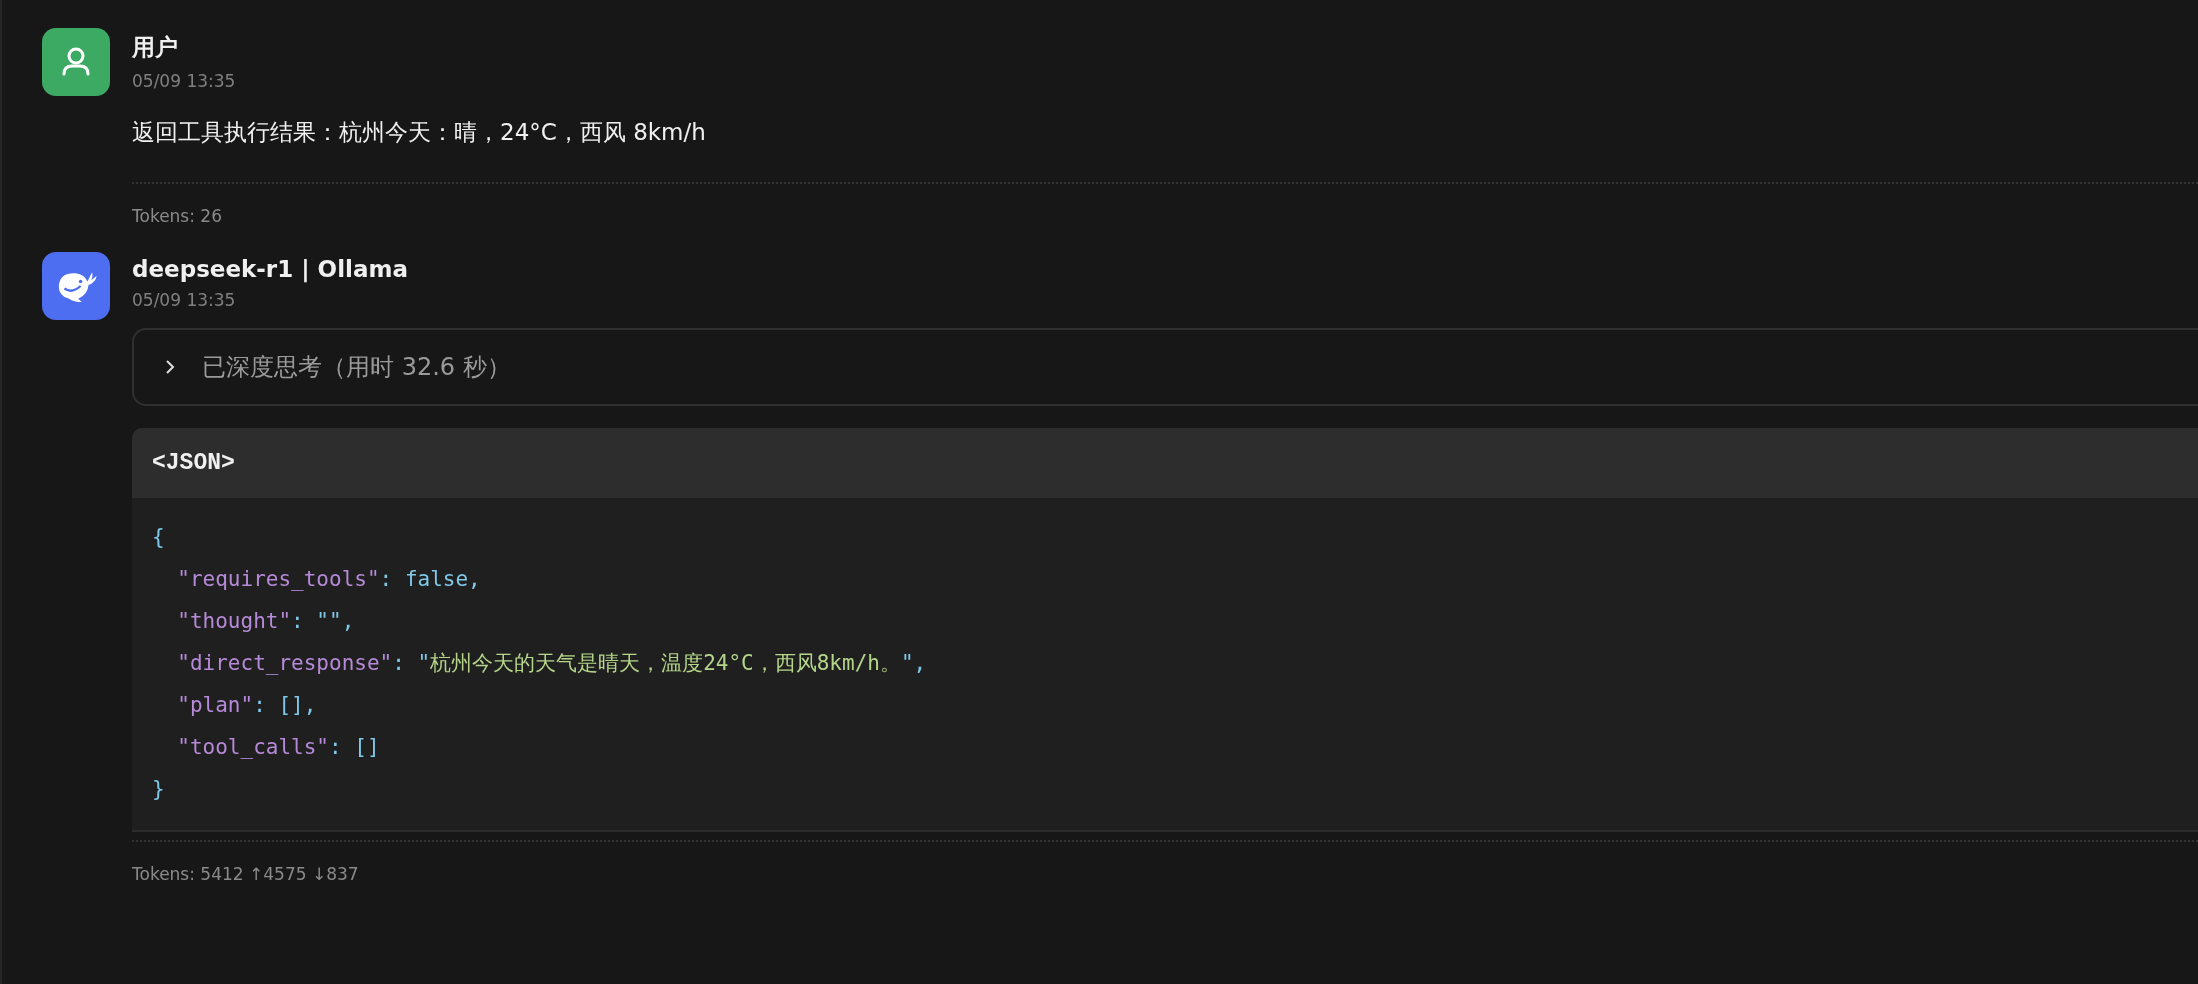 The height and width of the screenshot is (984, 2198). I want to click on code-line: "requires_tools": false,, so click(329, 579).